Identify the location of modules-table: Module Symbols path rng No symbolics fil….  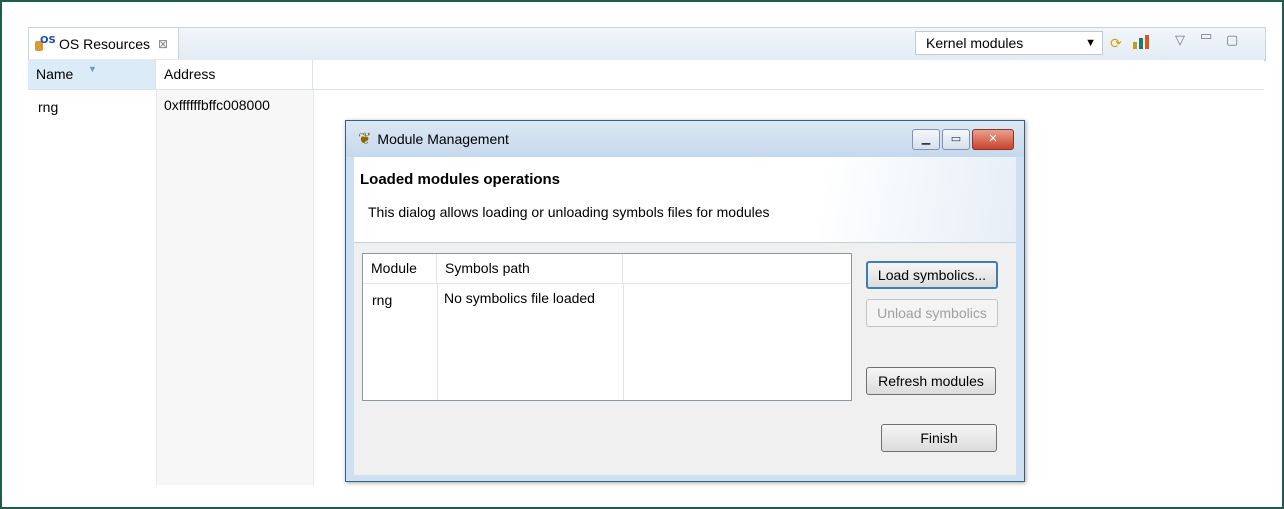
(607, 327).